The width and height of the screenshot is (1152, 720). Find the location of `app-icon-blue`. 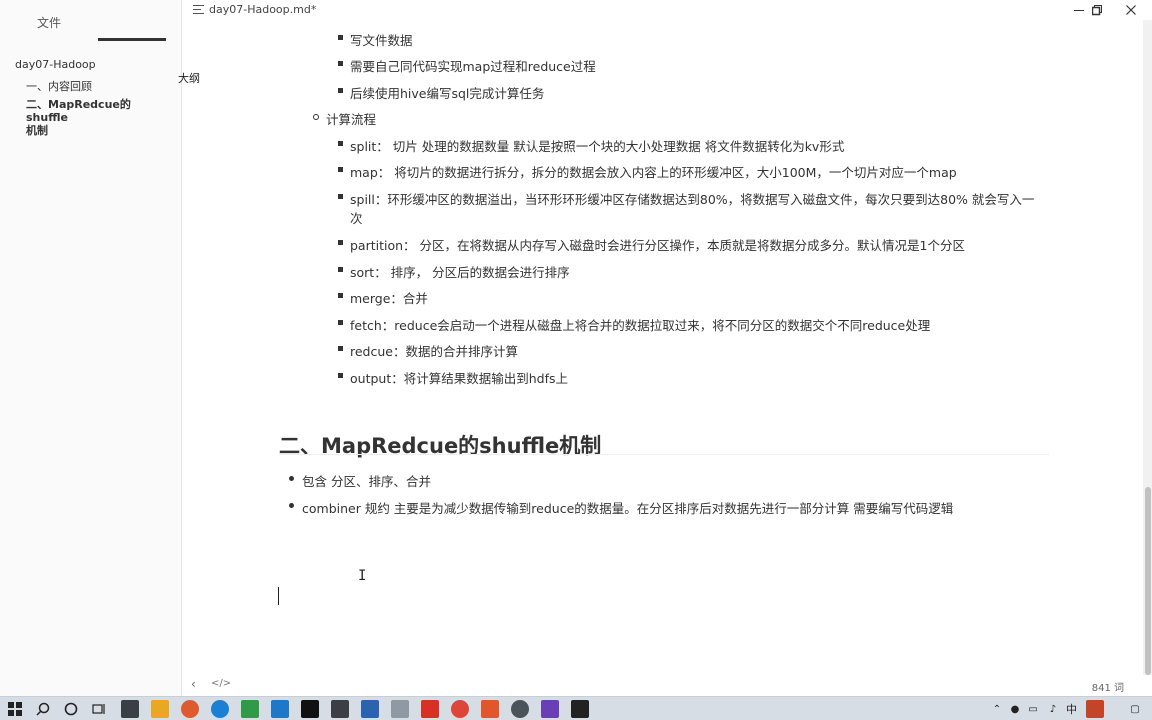

app-icon-blue is located at coordinates (370, 709).